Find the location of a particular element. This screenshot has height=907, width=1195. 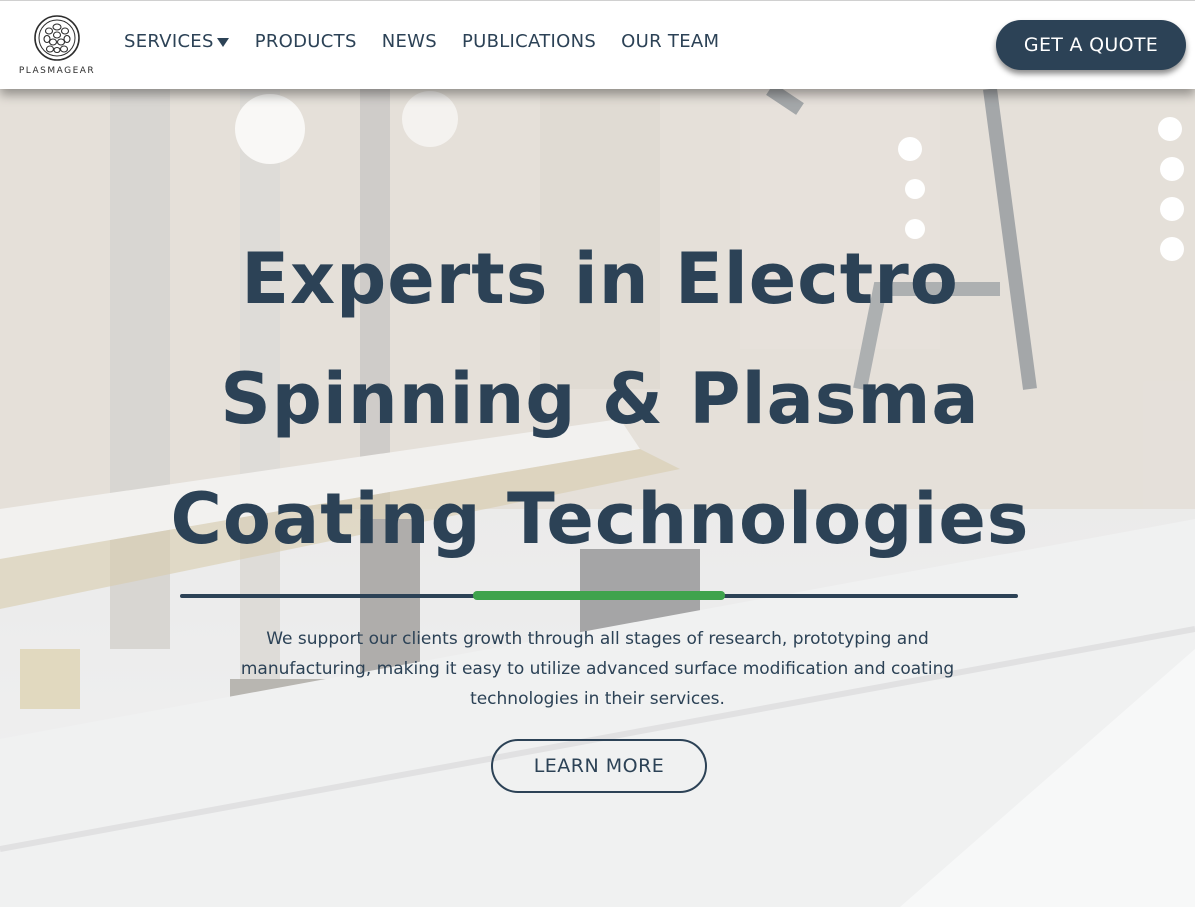

hero-tagline-line: technologies in their services. is located at coordinates (597, 699).